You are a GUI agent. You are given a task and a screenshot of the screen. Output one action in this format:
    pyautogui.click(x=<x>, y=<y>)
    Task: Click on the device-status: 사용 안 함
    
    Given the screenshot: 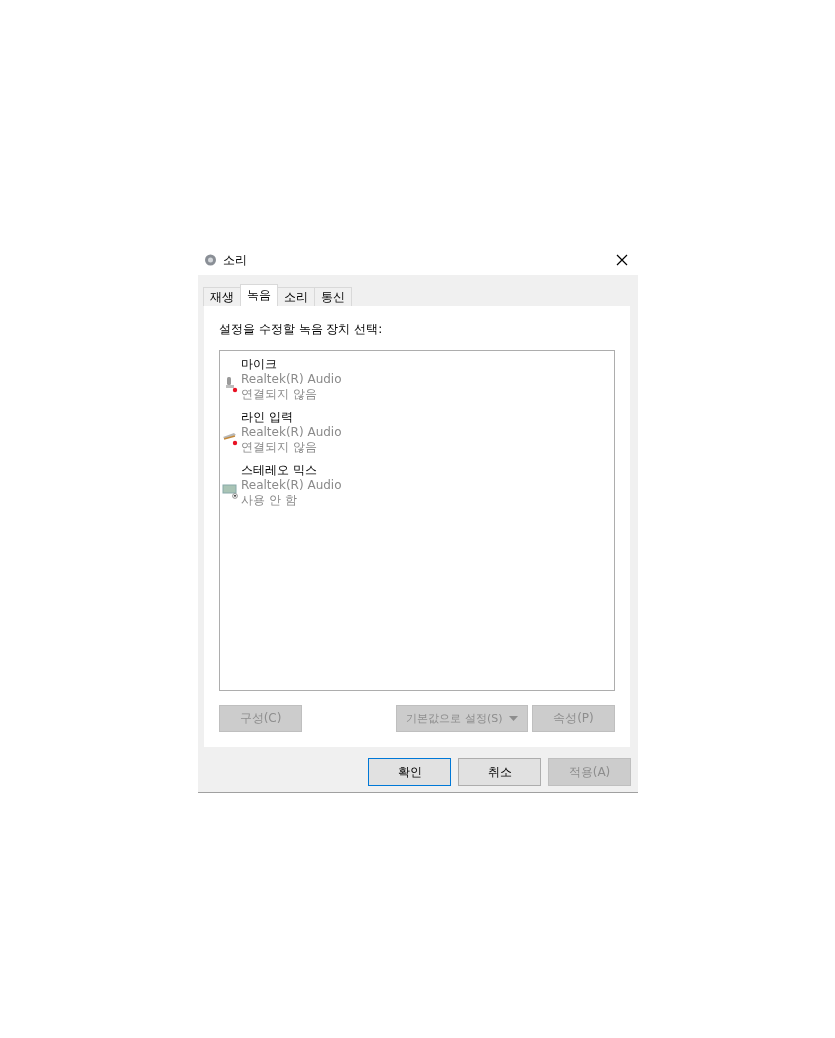 What is the action you would take?
    pyautogui.click(x=269, y=500)
    